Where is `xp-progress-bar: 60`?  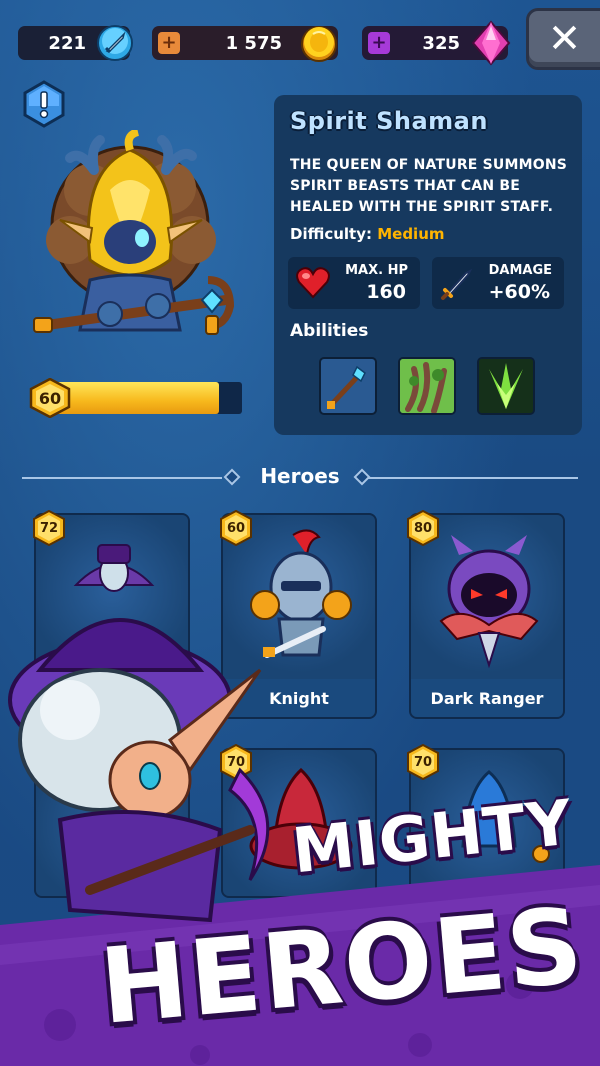 xp-progress-bar: 60 is located at coordinates (135, 398).